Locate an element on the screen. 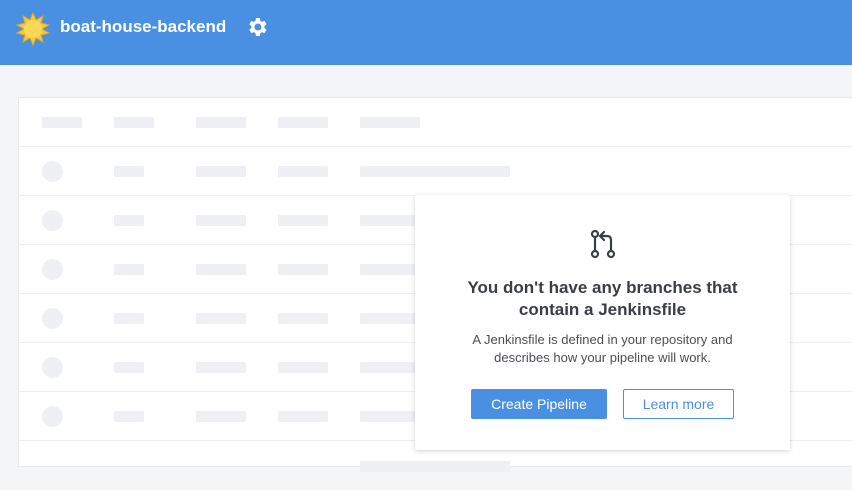 The height and width of the screenshot is (490, 852). table-row is located at coordinates (435, 171).